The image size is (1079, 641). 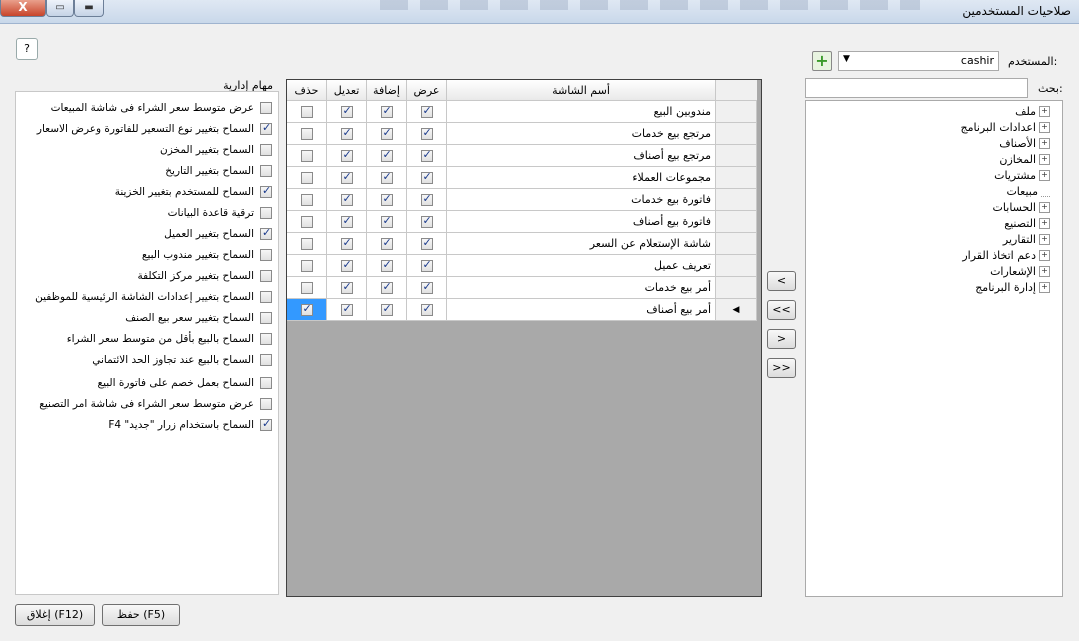 I want to click on table-row: مرتجع بيع أصناف, so click(x=522, y=155).